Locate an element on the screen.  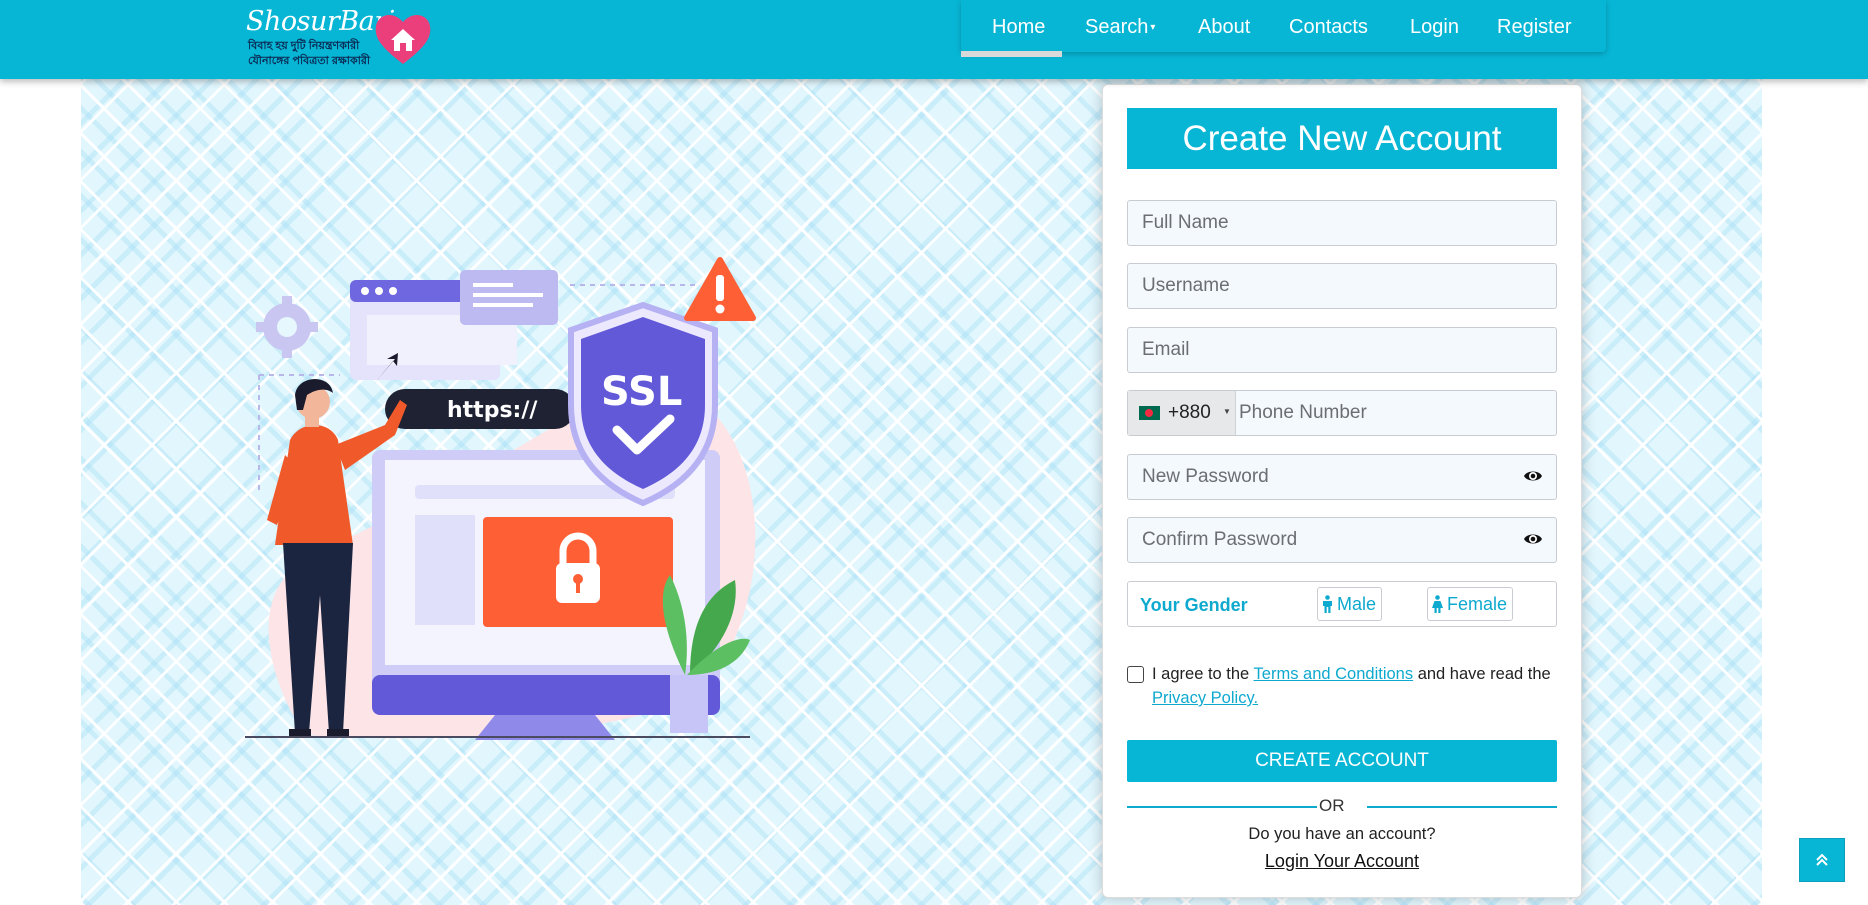
dial-code: +880 is located at coordinates (1189, 412).